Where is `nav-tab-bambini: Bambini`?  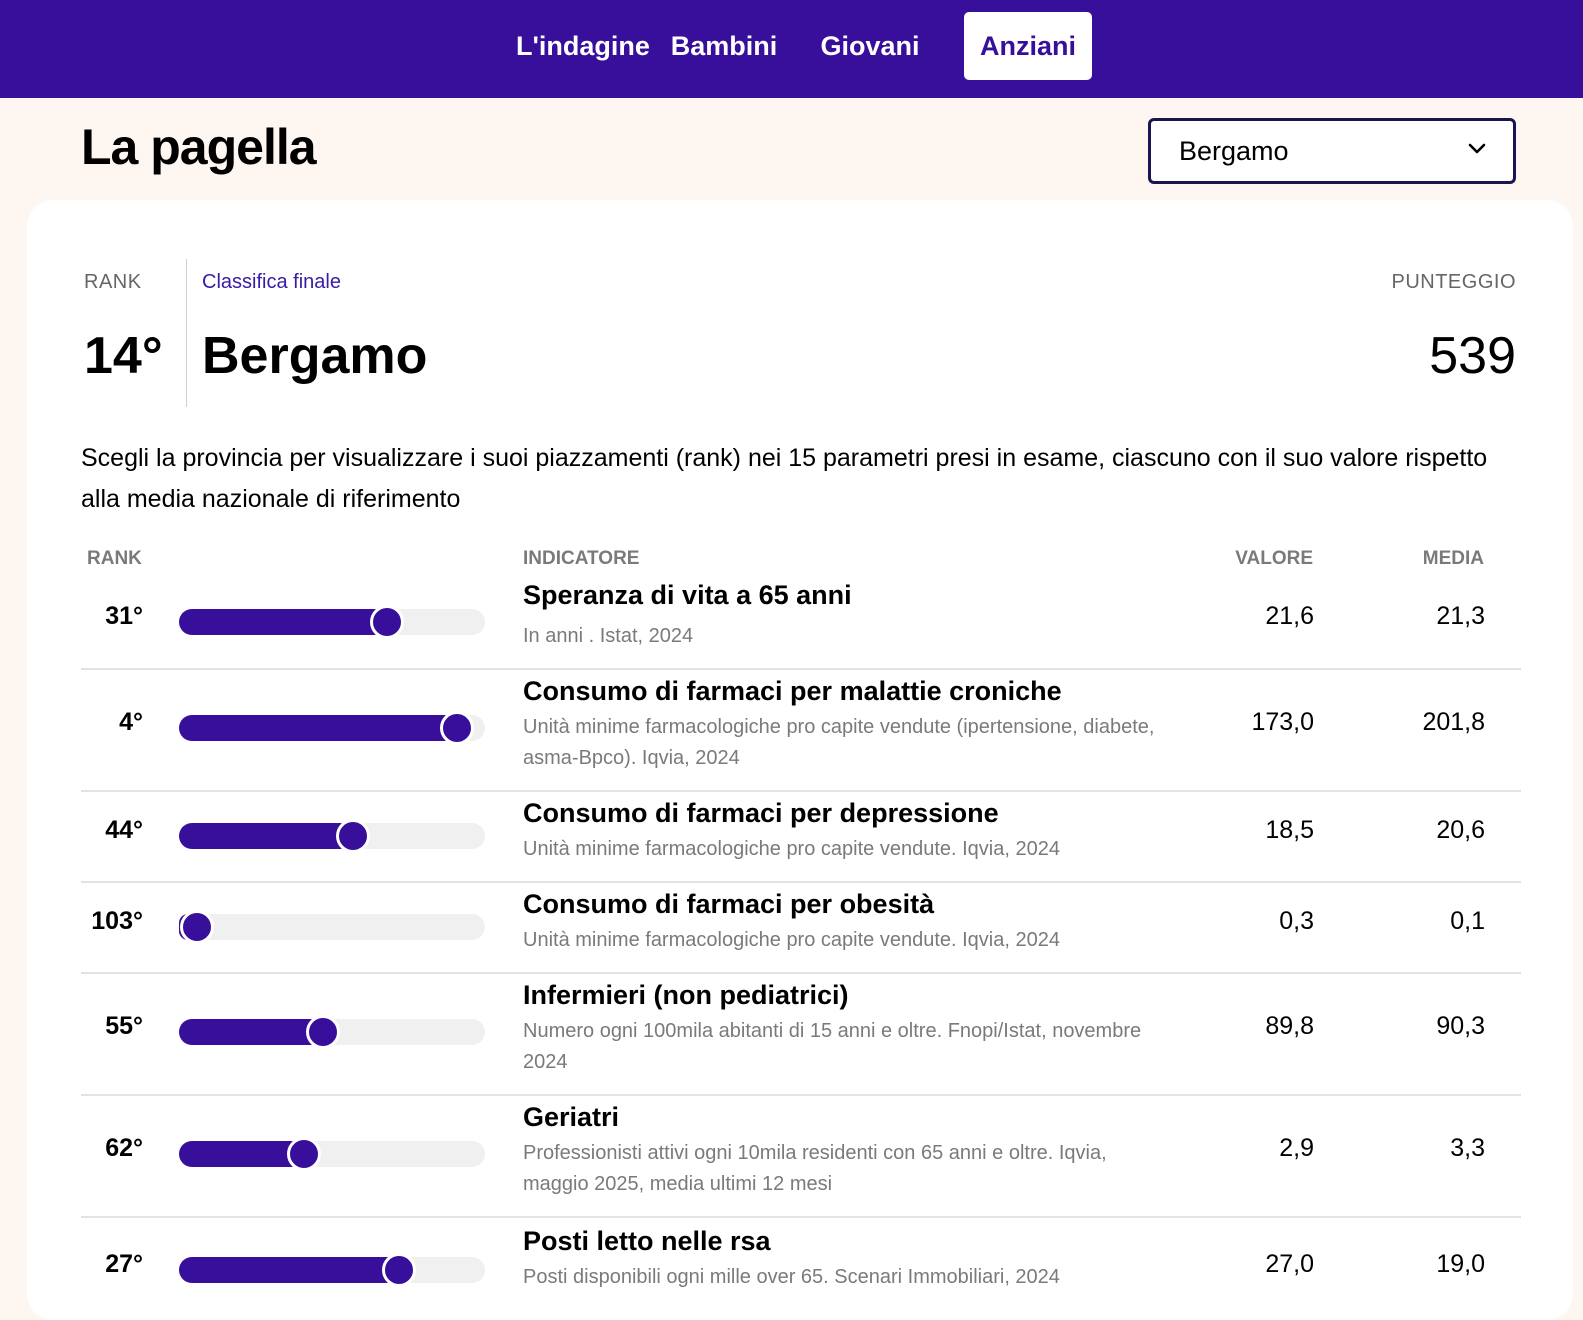 nav-tab-bambini: Bambini is located at coordinates (724, 46).